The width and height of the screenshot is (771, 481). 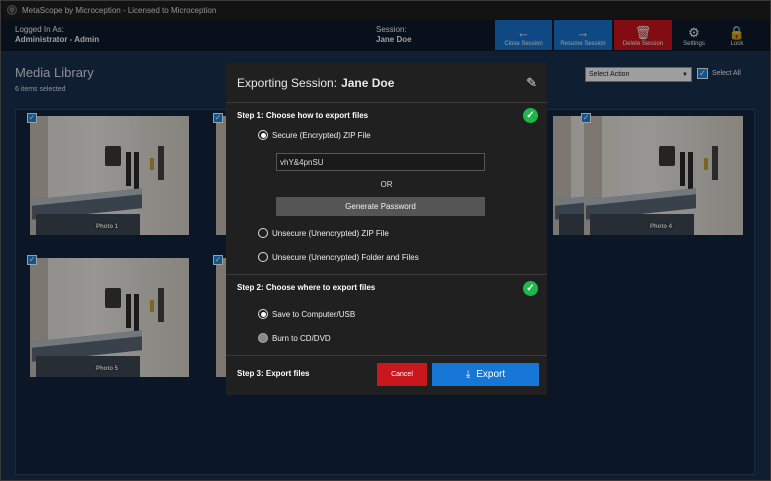 What do you see at coordinates (380, 162) in the screenshot?
I see `password-field` at bounding box center [380, 162].